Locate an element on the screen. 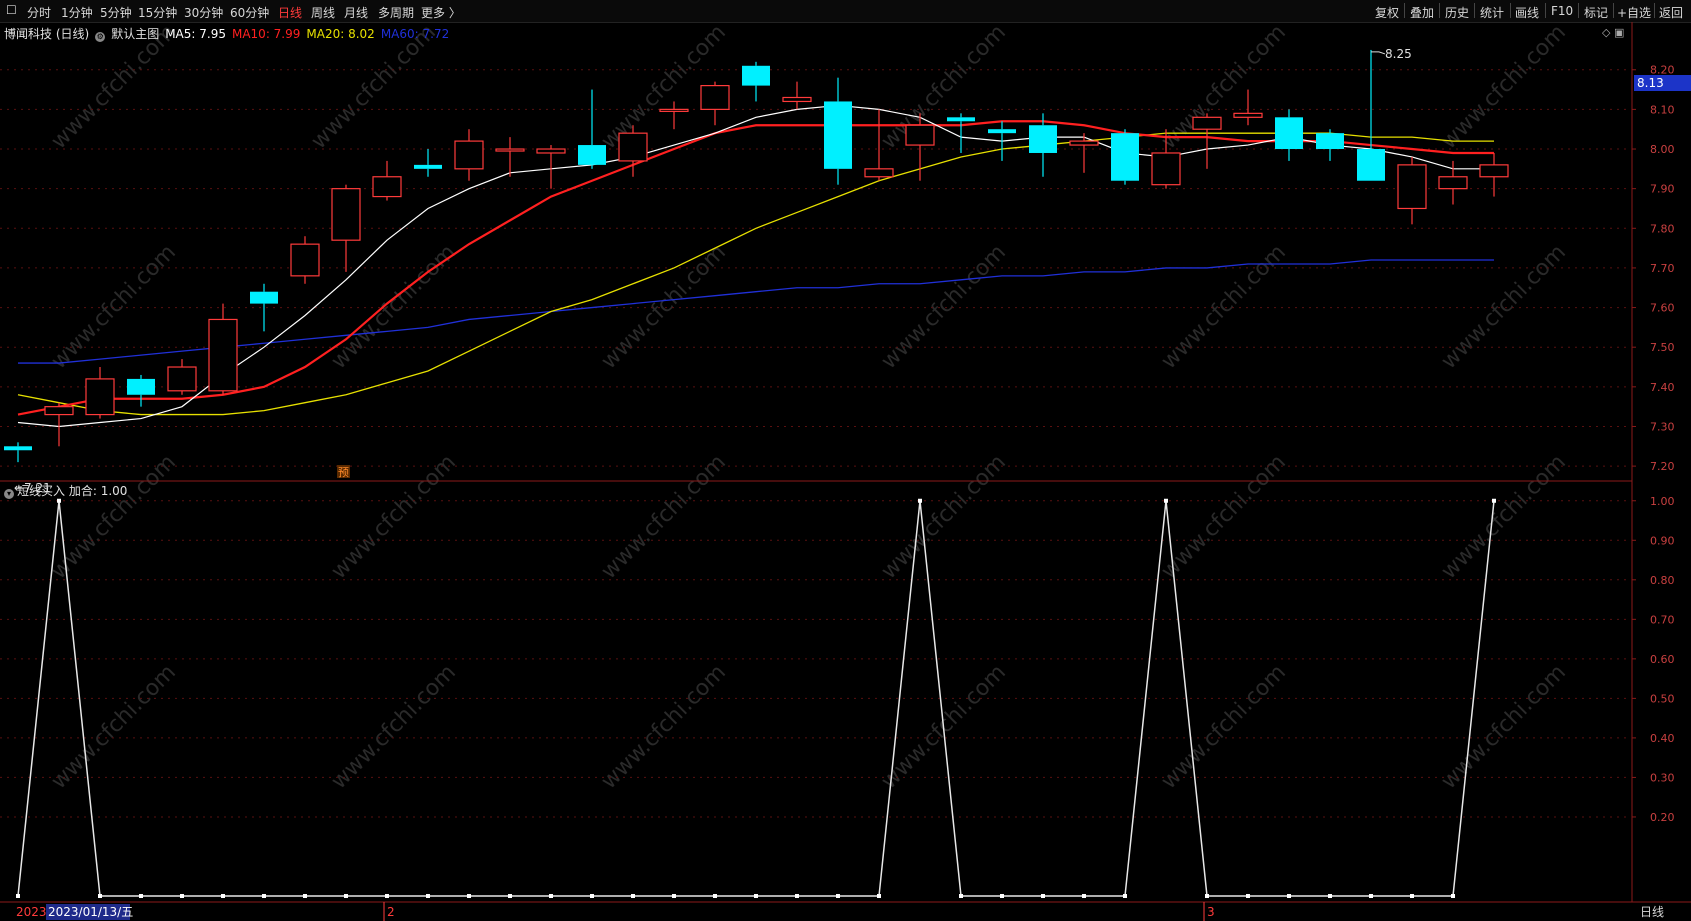  diamond-icon: ◇ is located at coordinates (1606, 32).